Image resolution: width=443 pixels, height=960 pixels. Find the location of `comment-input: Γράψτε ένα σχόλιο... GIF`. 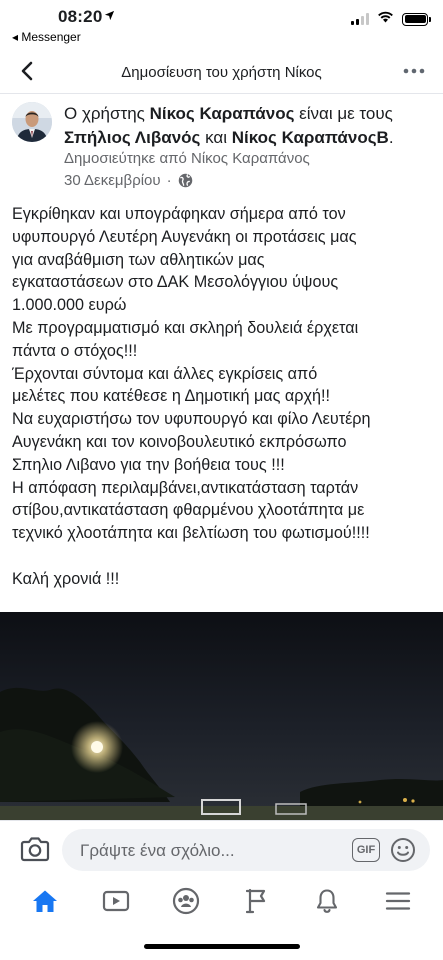

comment-input: Γράψτε ένα σχόλιο... GIF is located at coordinates (246, 850).